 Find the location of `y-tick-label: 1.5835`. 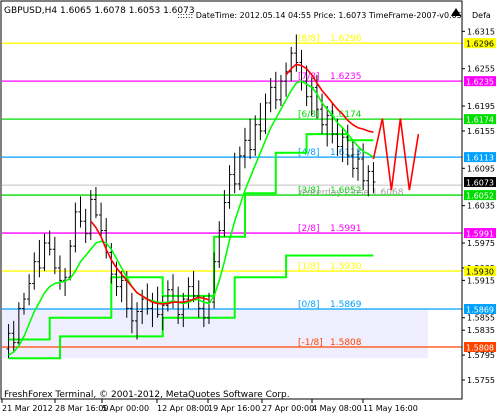

y-tick-label: 1.5835 is located at coordinates (481, 330).